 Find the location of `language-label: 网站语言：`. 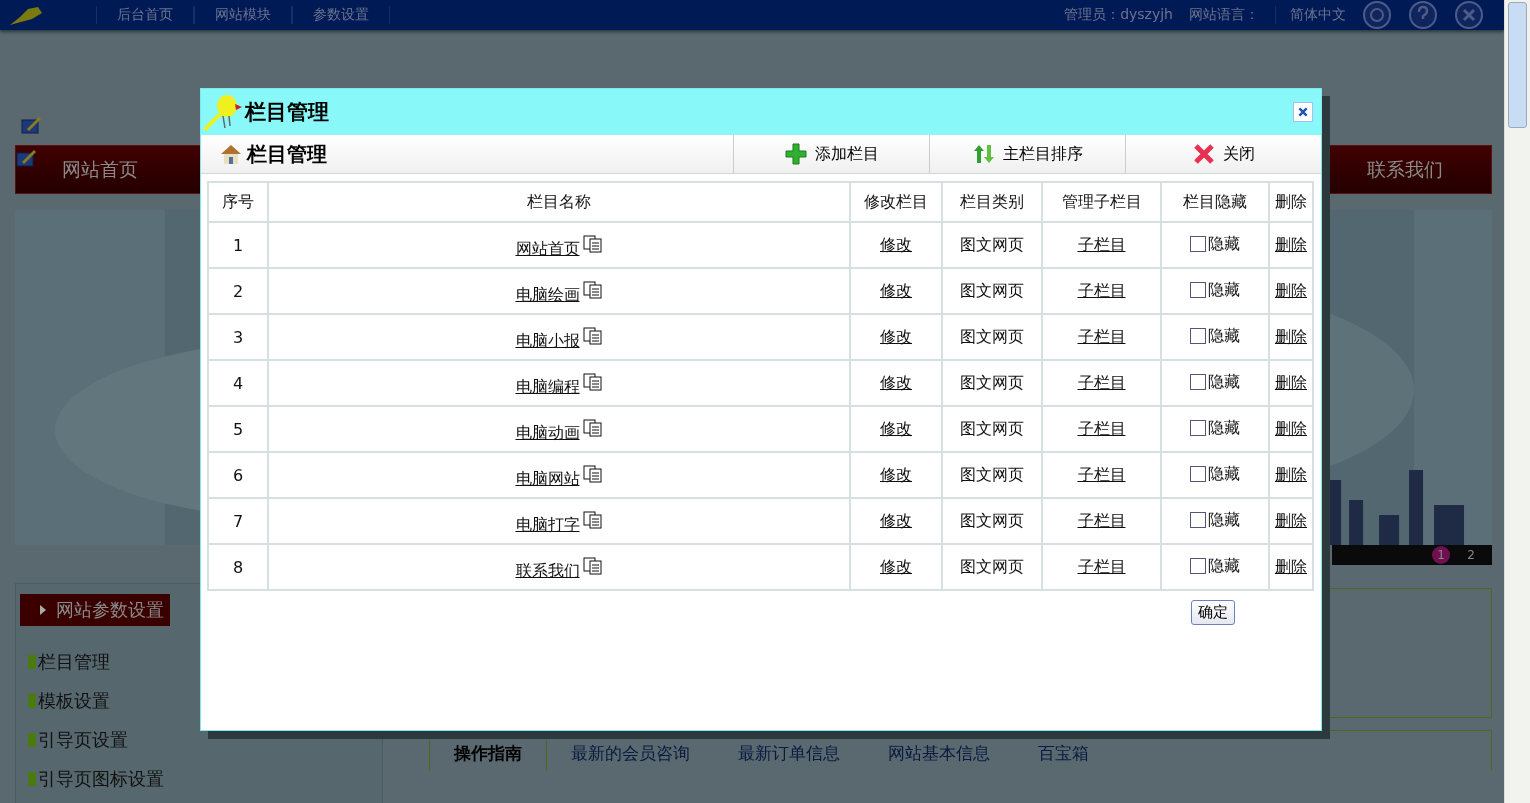

language-label: 网站语言： is located at coordinates (1224, 15).